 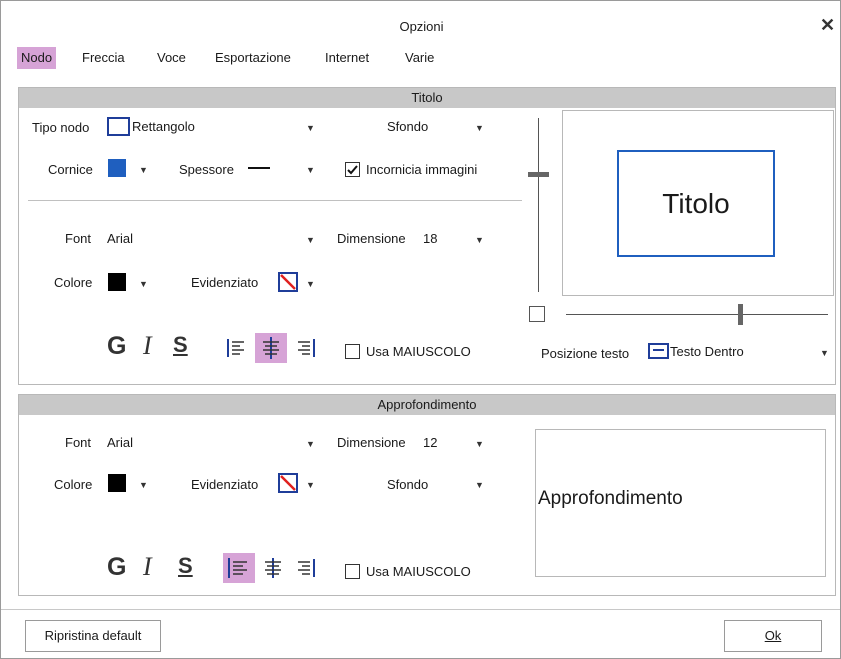 What do you see at coordinates (120, 442) in the screenshot?
I see `appr-font-value: Arial` at bounding box center [120, 442].